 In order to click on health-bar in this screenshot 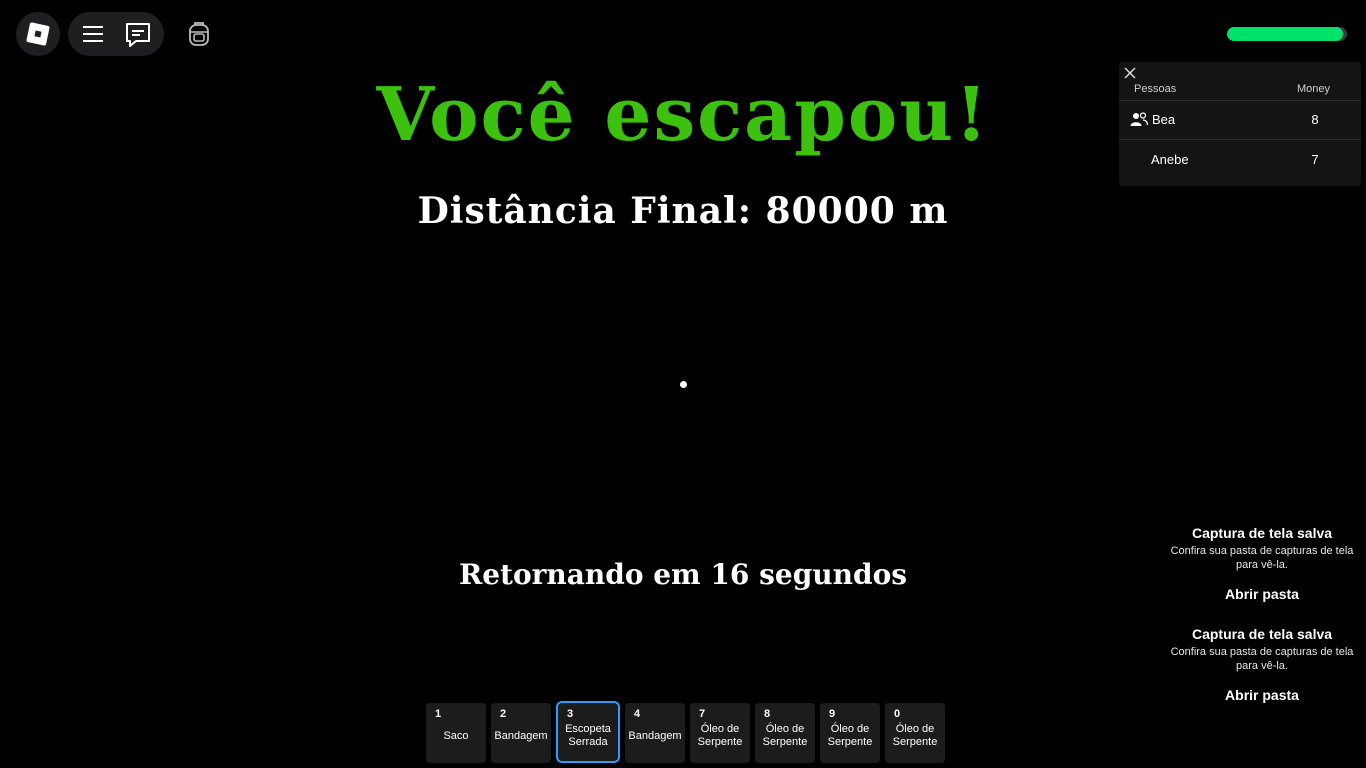, I will do `click(1287, 34)`.